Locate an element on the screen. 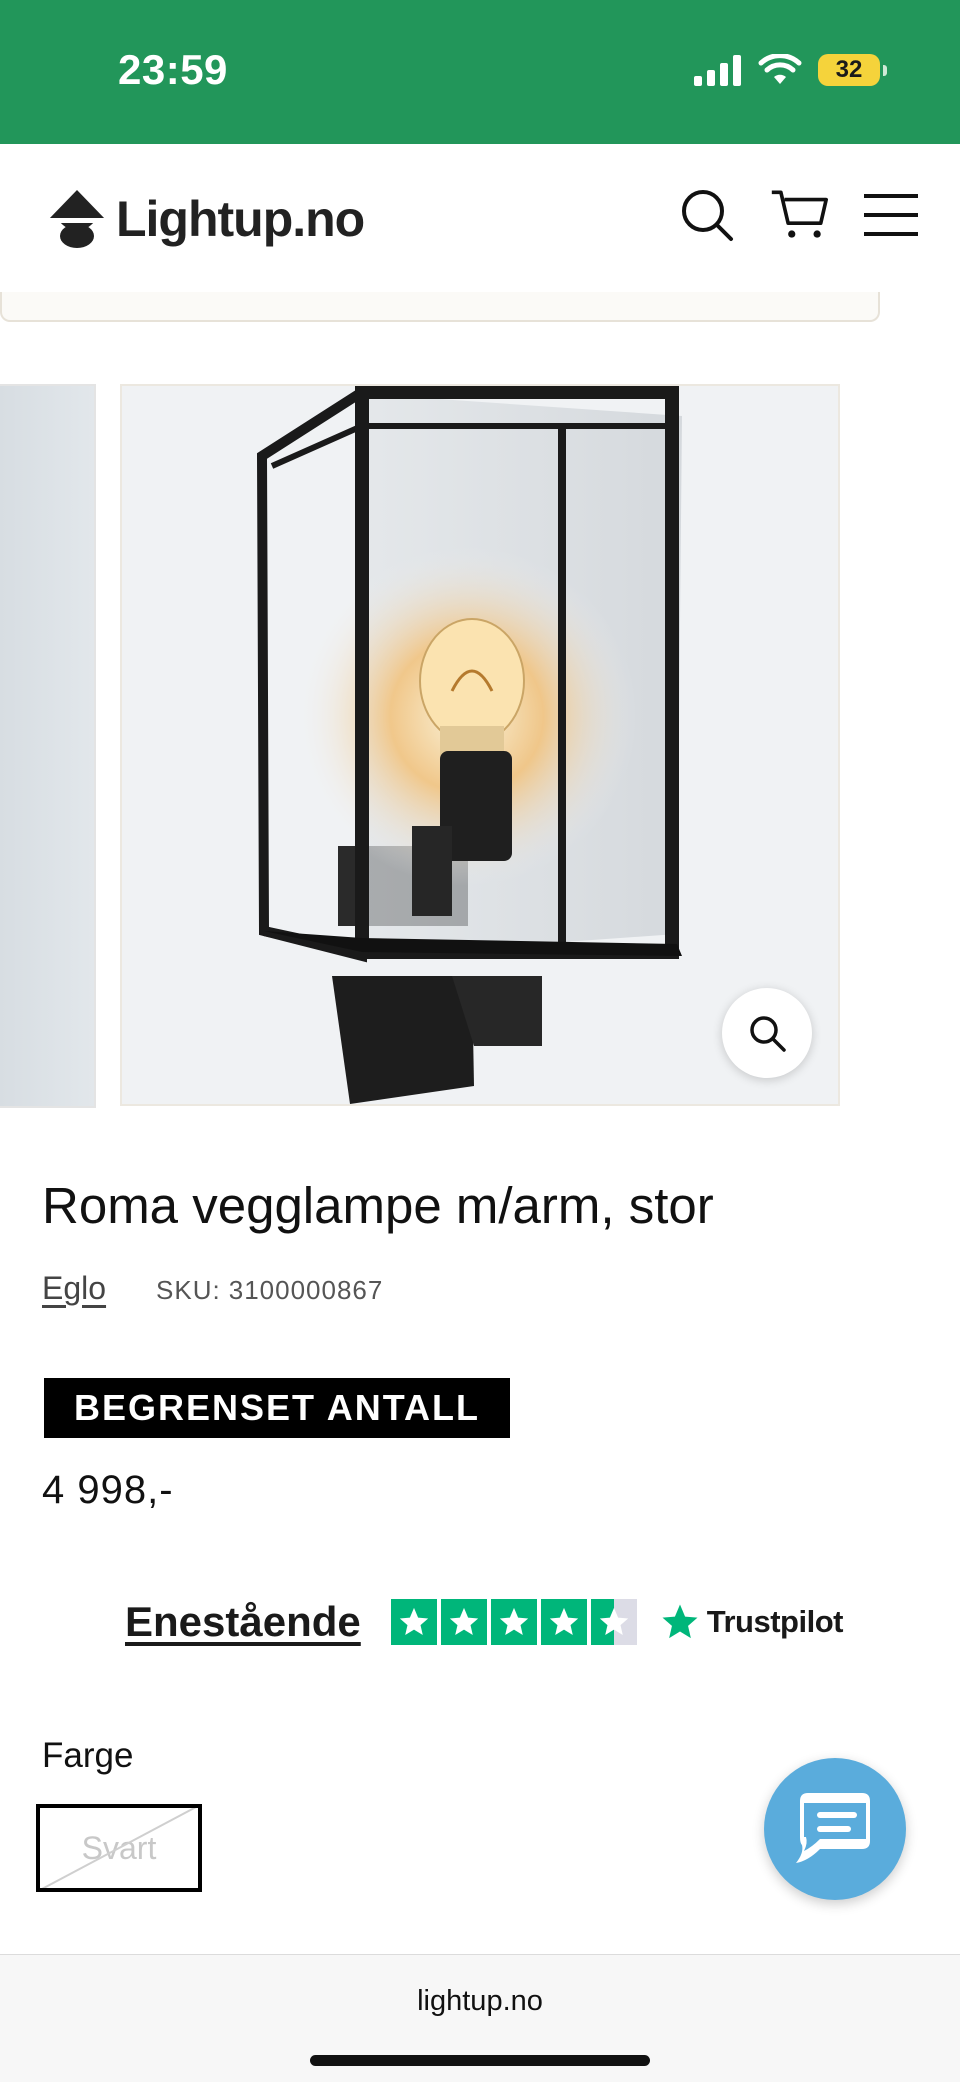  trustpilot-logo: Trustpilot is located at coordinates (751, 1622).